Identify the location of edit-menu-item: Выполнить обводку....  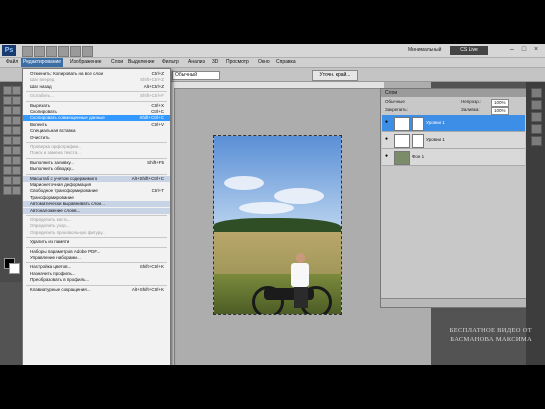
(96, 169).